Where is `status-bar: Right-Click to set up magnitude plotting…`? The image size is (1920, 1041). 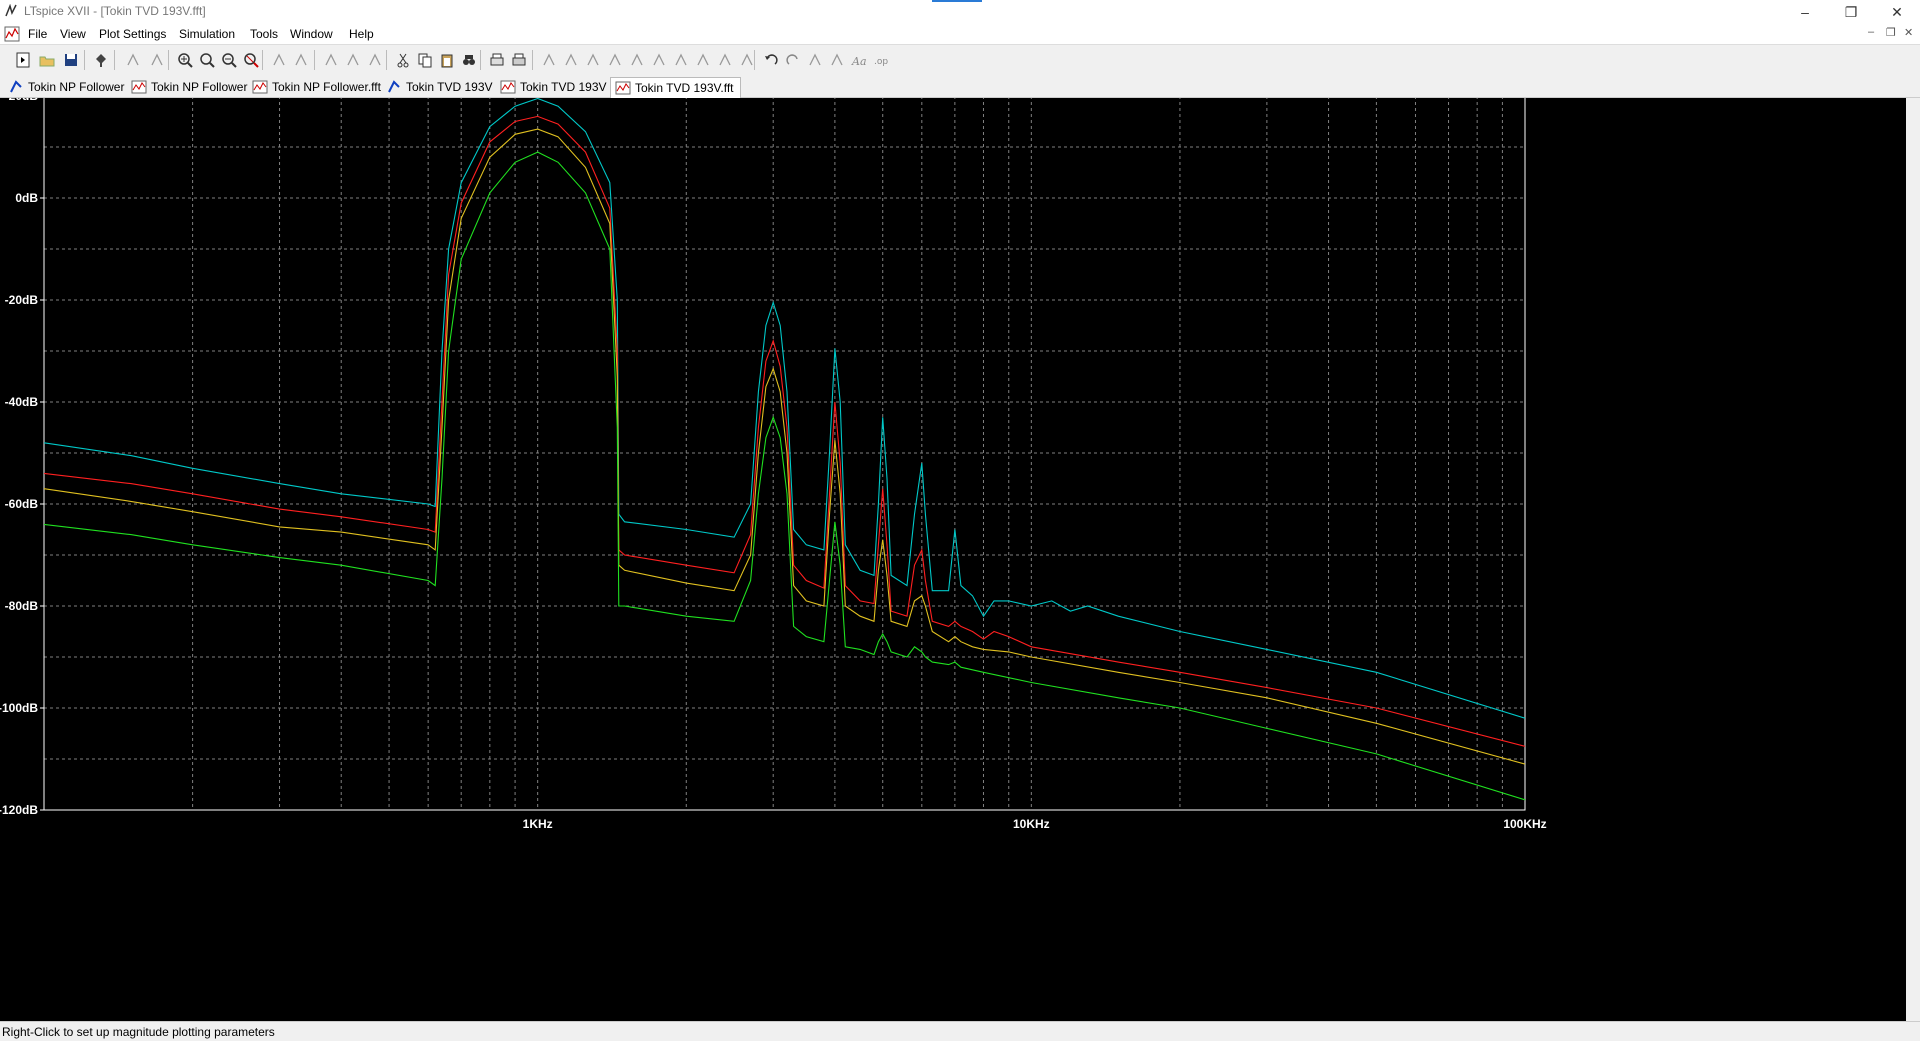
status-bar: Right-Click to set up magnitude plotting… is located at coordinates (960, 1031).